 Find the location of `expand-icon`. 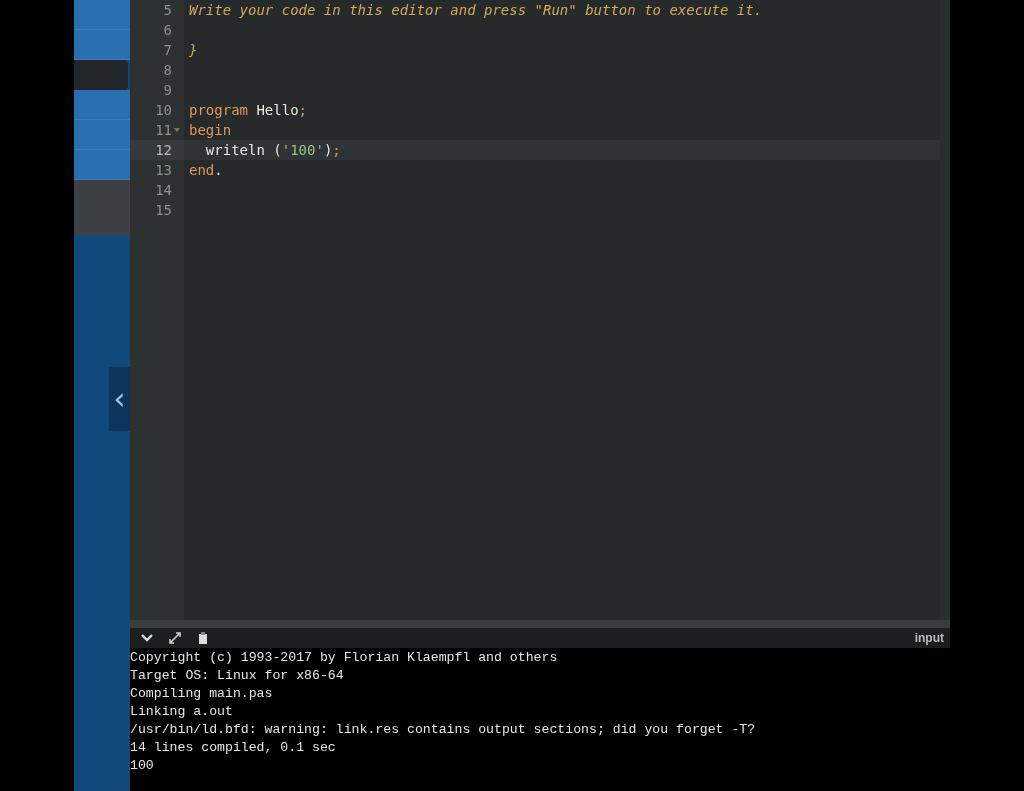

expand-icon is located at coordinates (175, 638).